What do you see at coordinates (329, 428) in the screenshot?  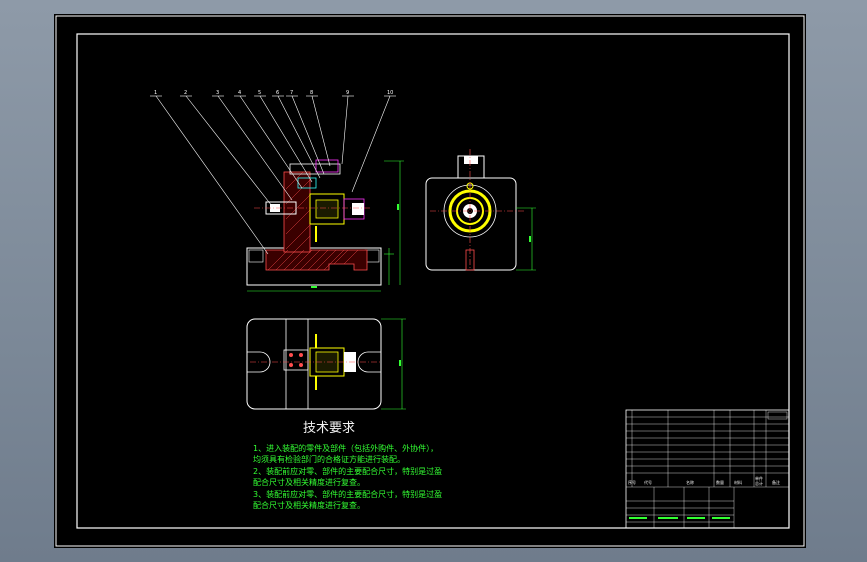 I see `tech-title: 技术要求` at bounding box center [329, 428].